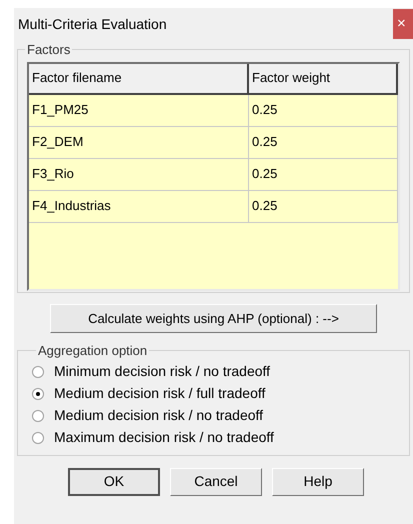 This screenshot has height=524, width=413. What do you see at coordinates (114, 482) in the screenshot?
I see `dialog-button: OK` at bounding box center [114, 482].